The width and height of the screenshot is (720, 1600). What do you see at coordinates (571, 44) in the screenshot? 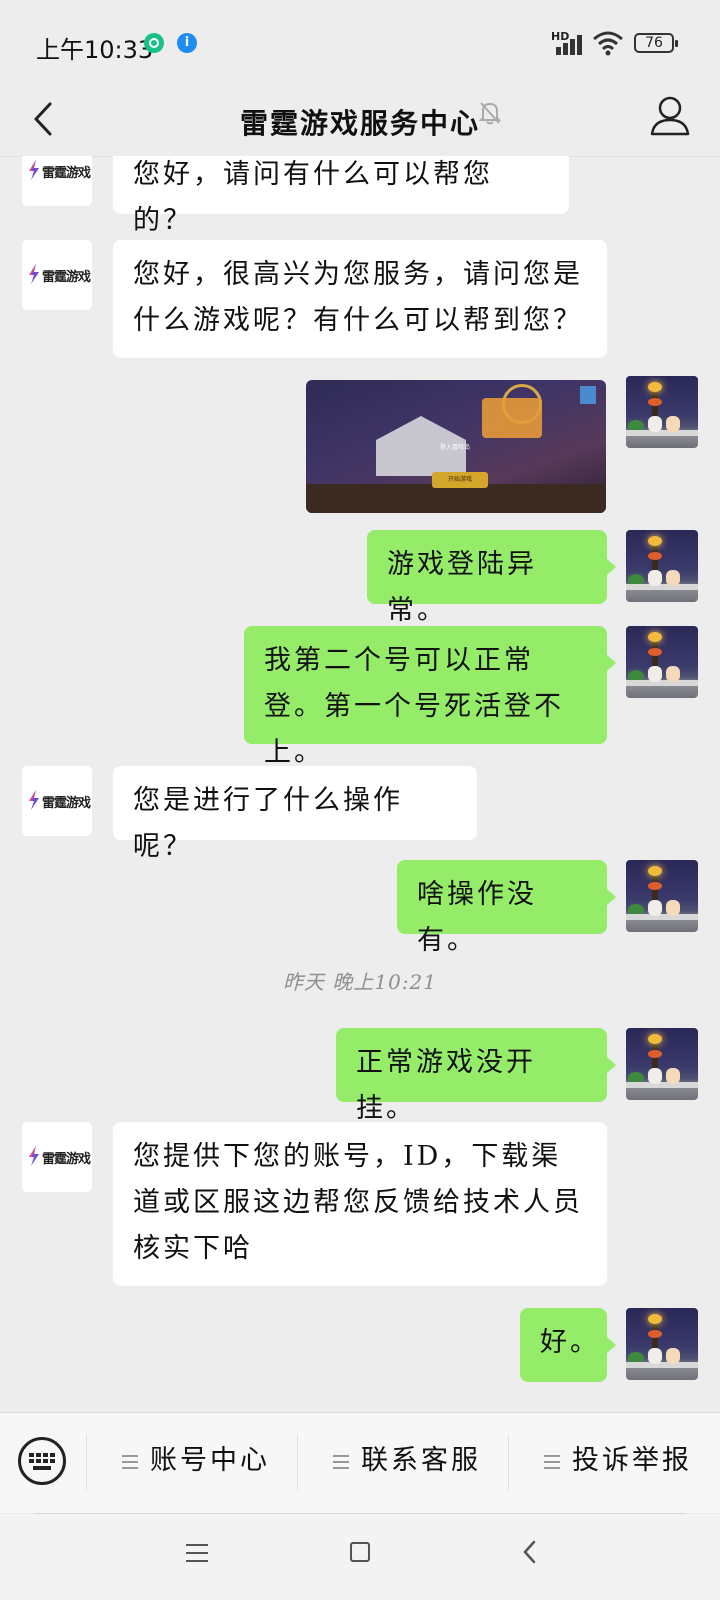
I see `signal-icon` at bounding box center [571, 44].